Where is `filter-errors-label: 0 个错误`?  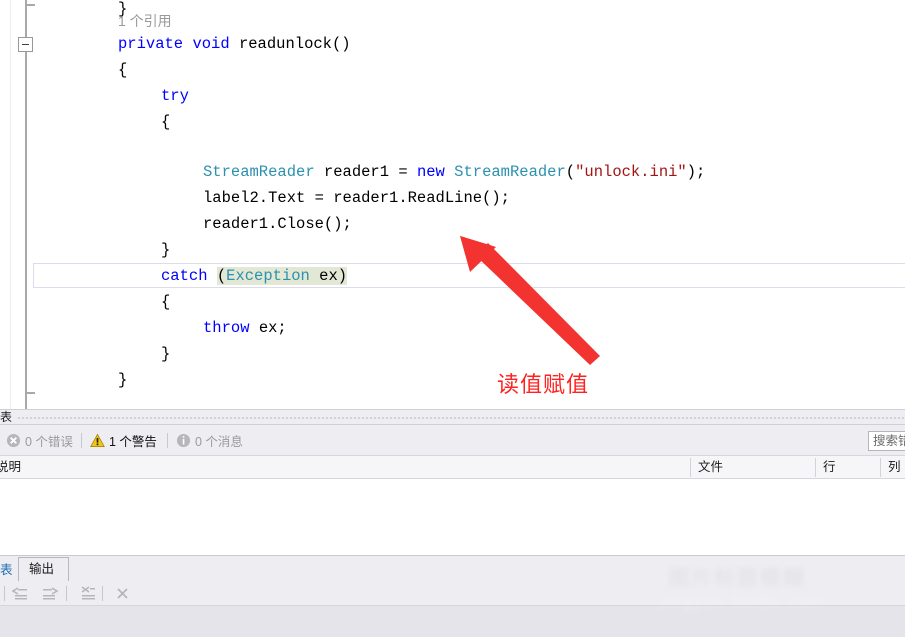 filter-errors-label: 0 个错误 is located at coordinates (49, 441).